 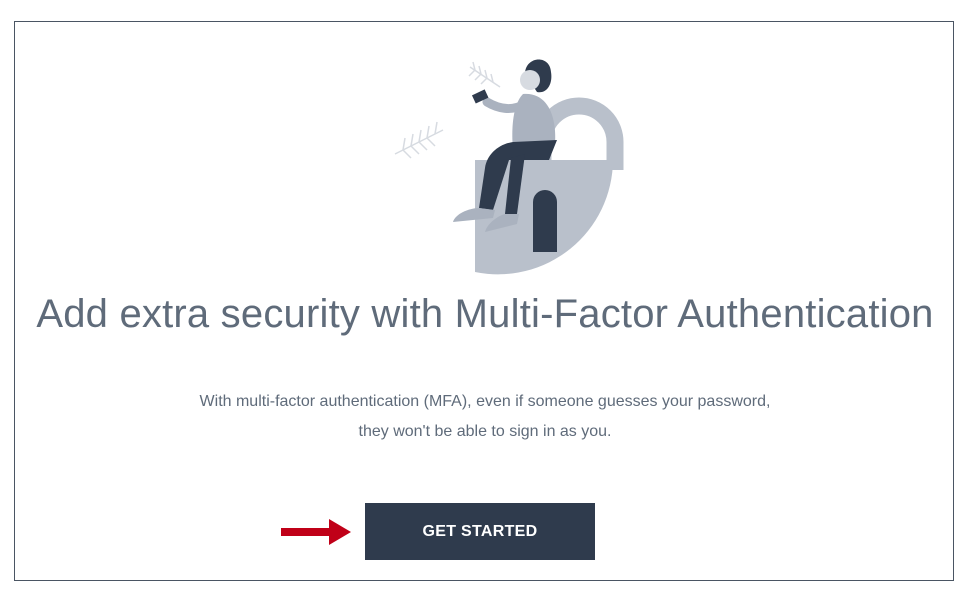 I want to click on leaf-decoration-icon, so click(x=447, y=110).